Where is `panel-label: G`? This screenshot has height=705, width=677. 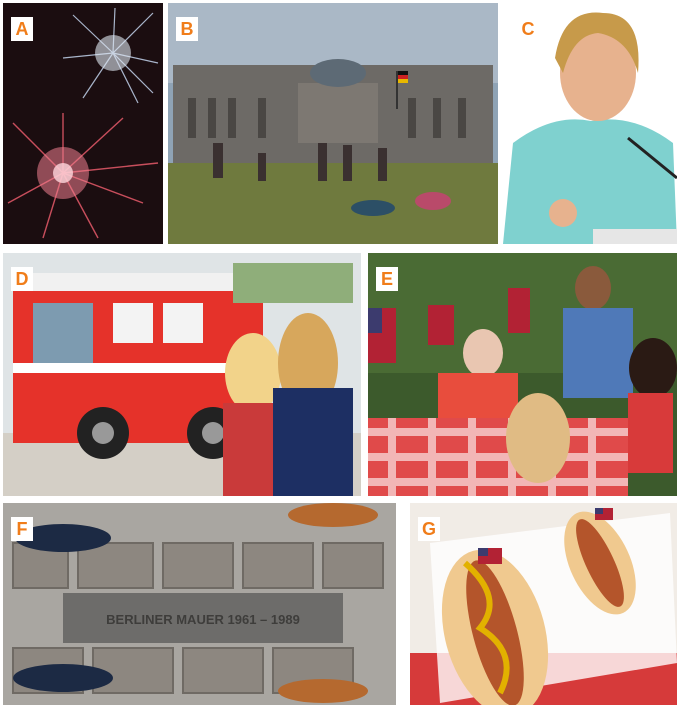 panel-label: G is located at coordinates (429, 529).